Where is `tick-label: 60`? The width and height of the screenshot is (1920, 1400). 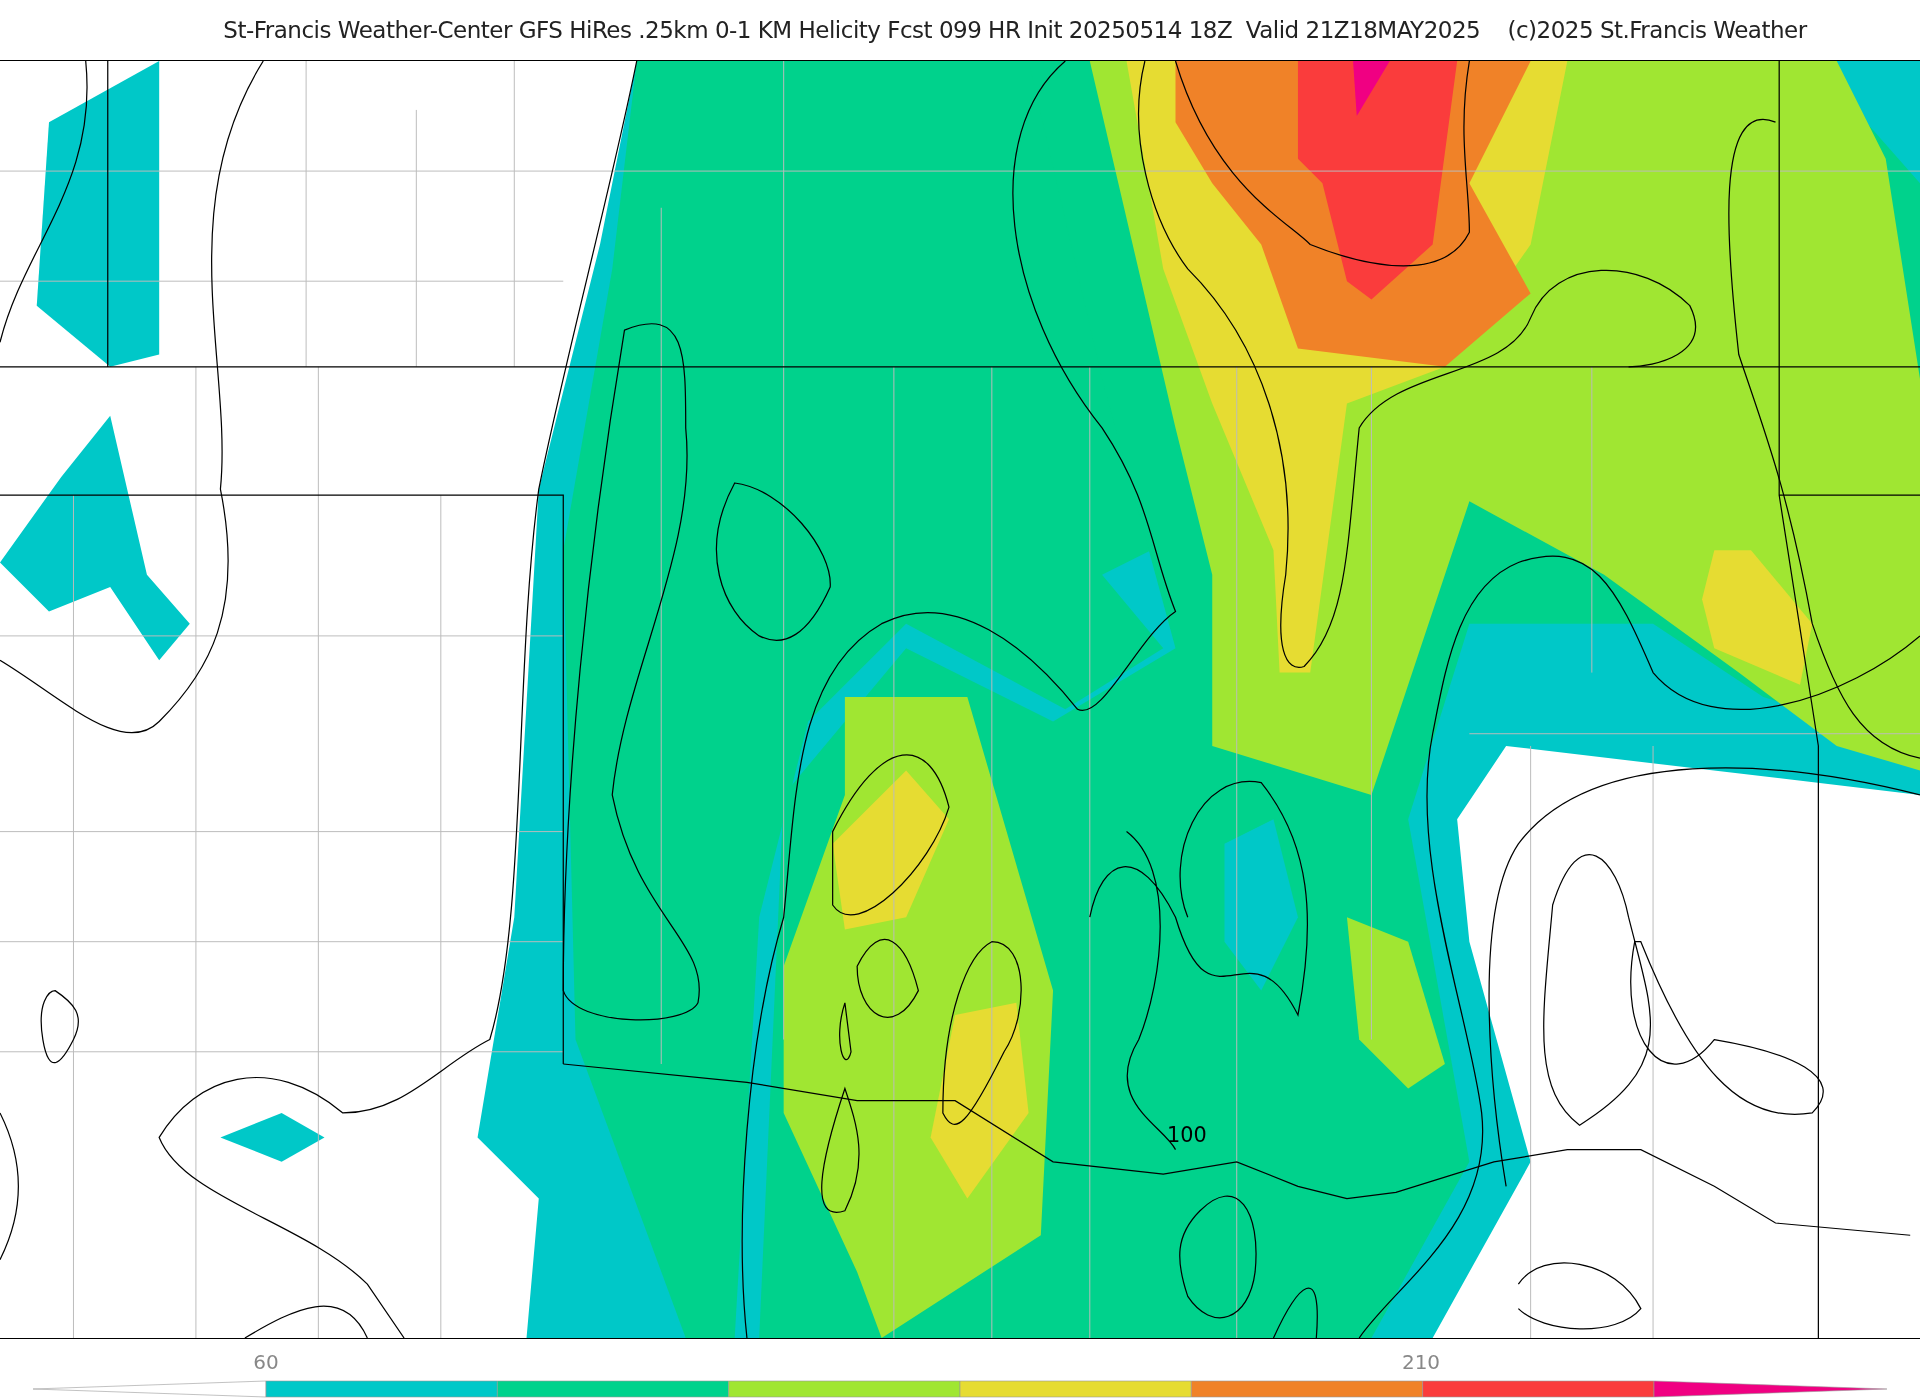 tick-label: 60 is located at coordinates (266, 1362).